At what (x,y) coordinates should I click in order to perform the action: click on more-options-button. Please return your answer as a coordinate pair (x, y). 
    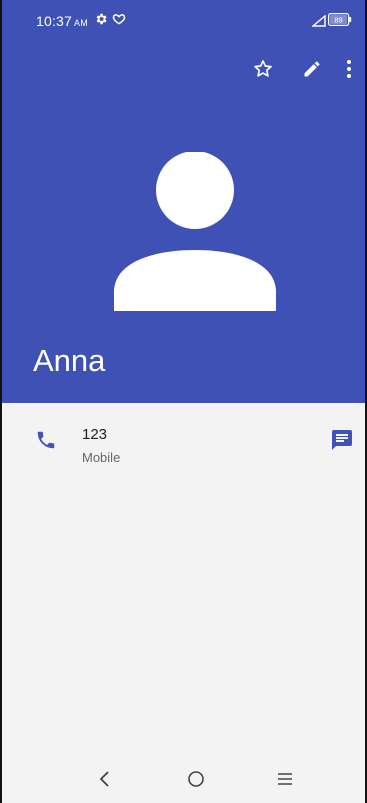
    Looking at the image, I should click on (349, 71).